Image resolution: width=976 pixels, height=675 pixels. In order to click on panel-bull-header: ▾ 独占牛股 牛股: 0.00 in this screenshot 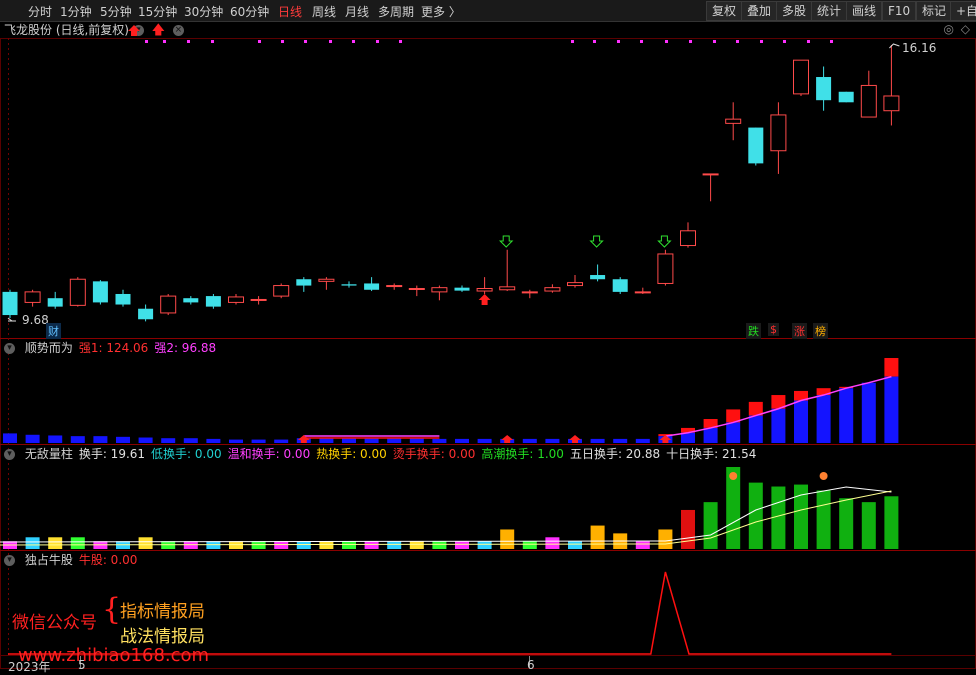, I will do `click(73, 559)`.